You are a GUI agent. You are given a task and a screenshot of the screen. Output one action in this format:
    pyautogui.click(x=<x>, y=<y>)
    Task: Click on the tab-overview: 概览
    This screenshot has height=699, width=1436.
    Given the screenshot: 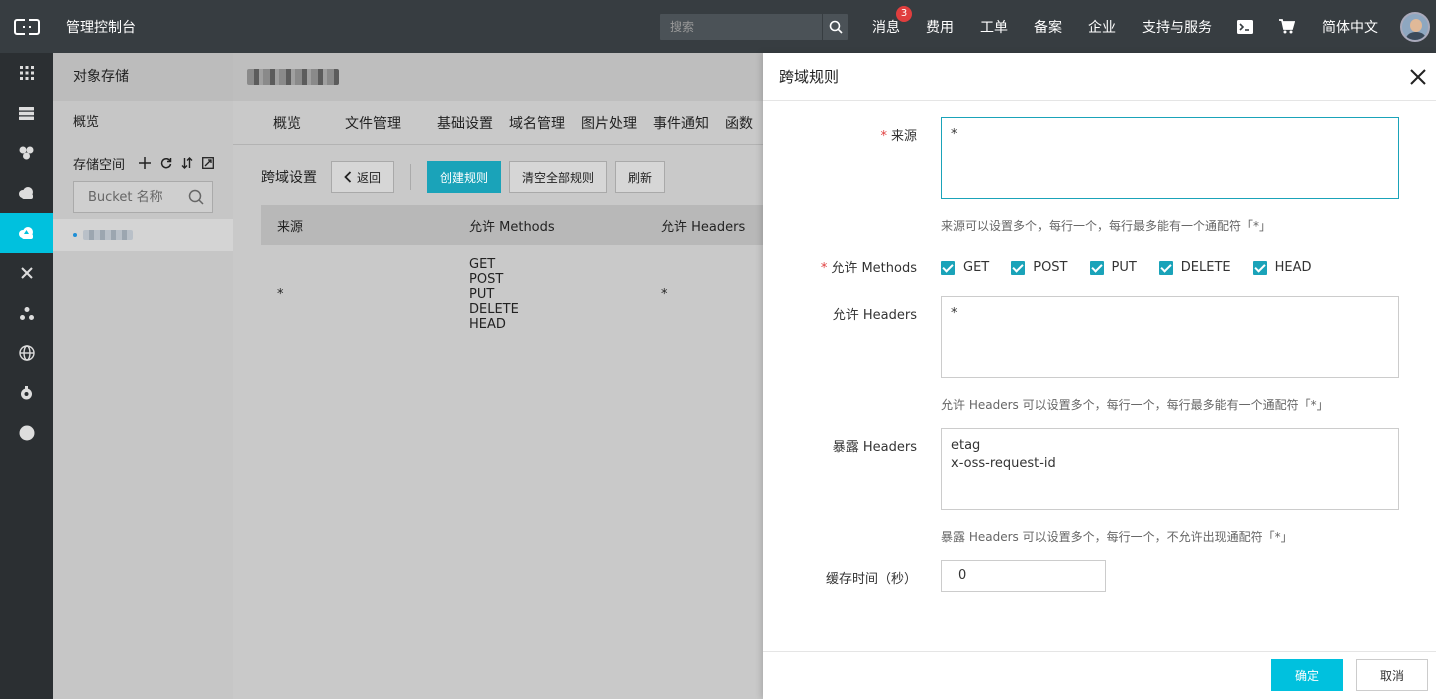 What is the action you would take?
    pyautogui.click(x=287, y=123)
    